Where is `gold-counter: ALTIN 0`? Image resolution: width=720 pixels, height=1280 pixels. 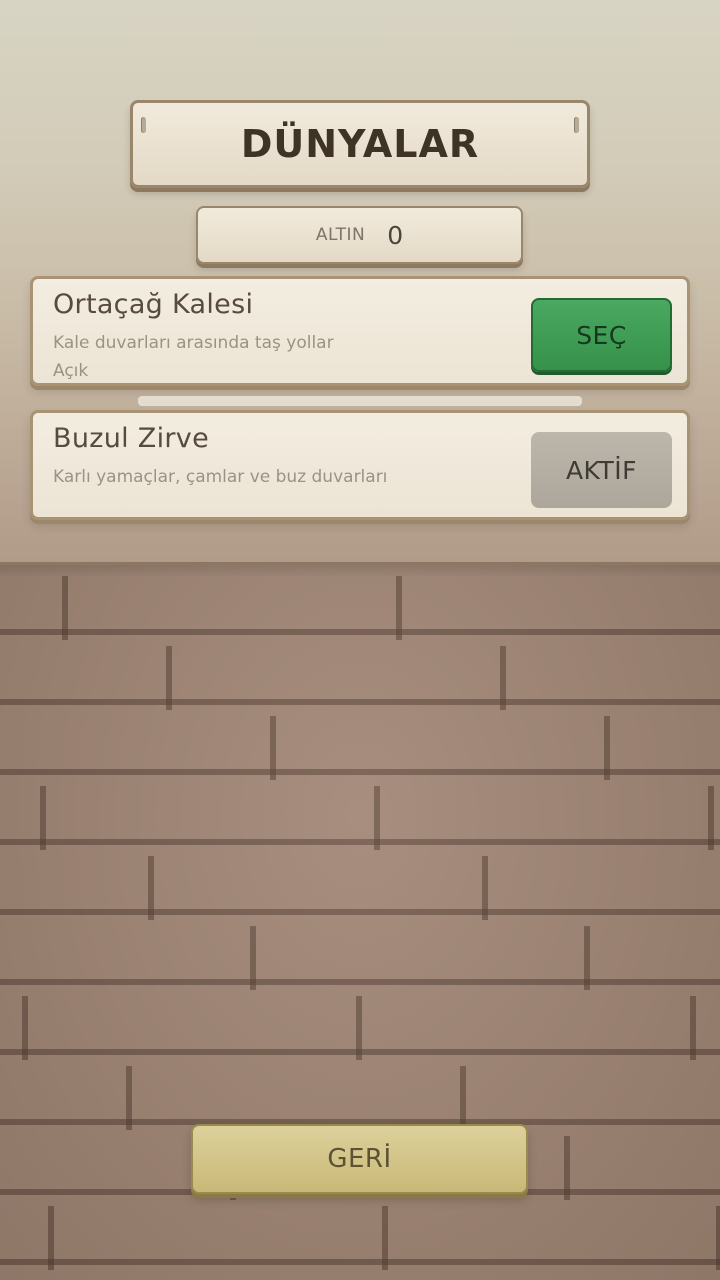
gold-counter: ALTIN 0 is located at coordinates (359, 235).